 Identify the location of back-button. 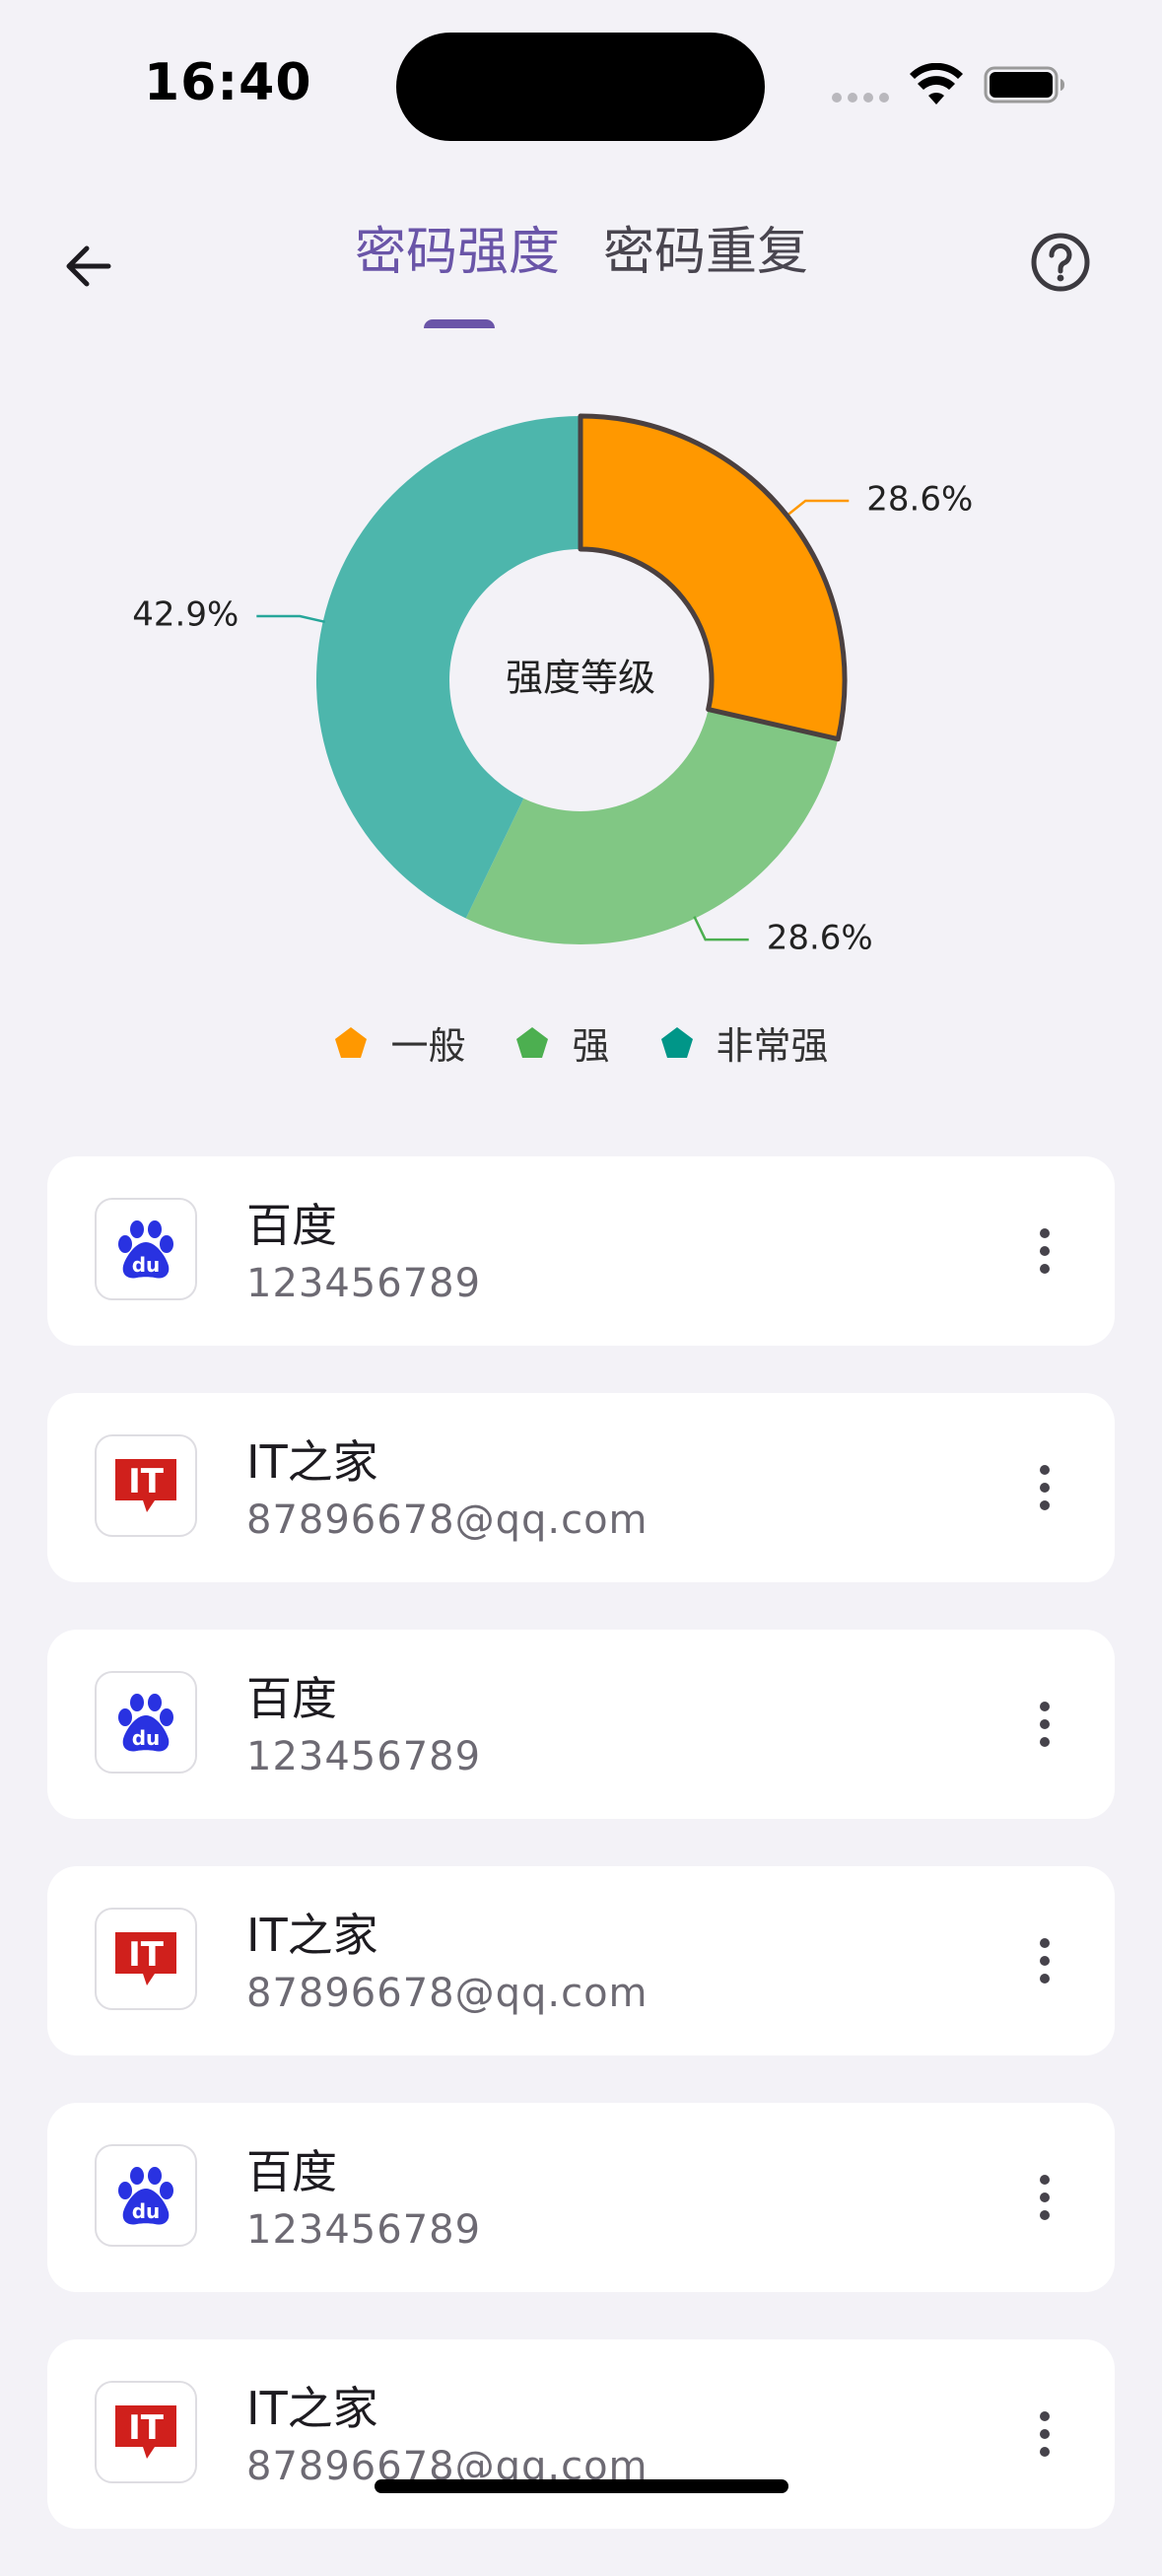
(89, 266).